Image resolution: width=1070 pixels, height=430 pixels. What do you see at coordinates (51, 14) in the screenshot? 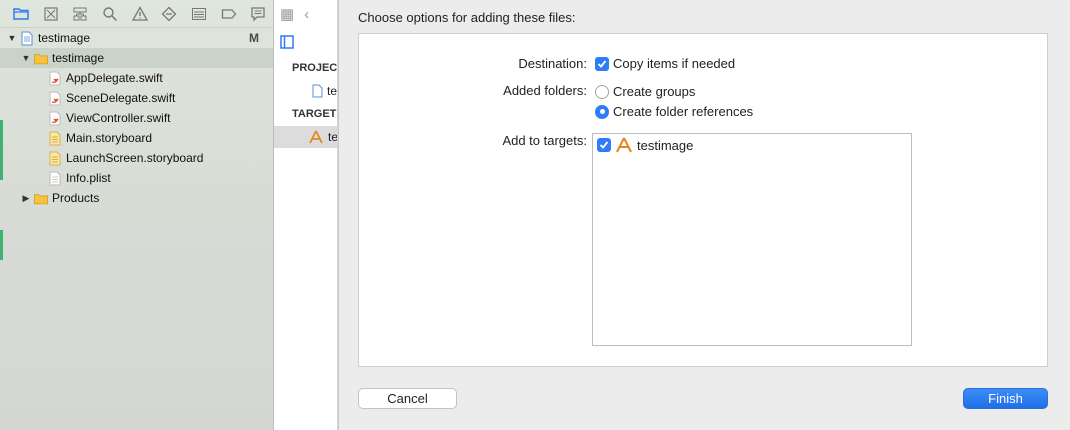
I see `source-control-icon` at bounding box center [51, 14].